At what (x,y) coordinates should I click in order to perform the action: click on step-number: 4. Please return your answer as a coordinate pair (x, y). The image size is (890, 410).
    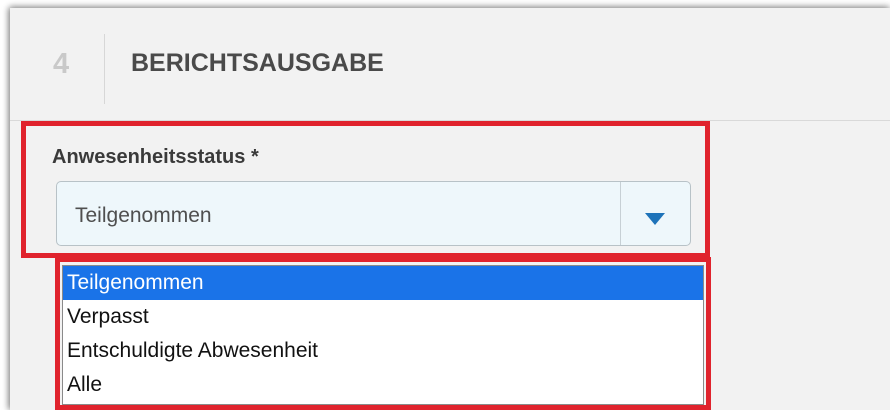
    Looking at the image, I should click on (61, 64).